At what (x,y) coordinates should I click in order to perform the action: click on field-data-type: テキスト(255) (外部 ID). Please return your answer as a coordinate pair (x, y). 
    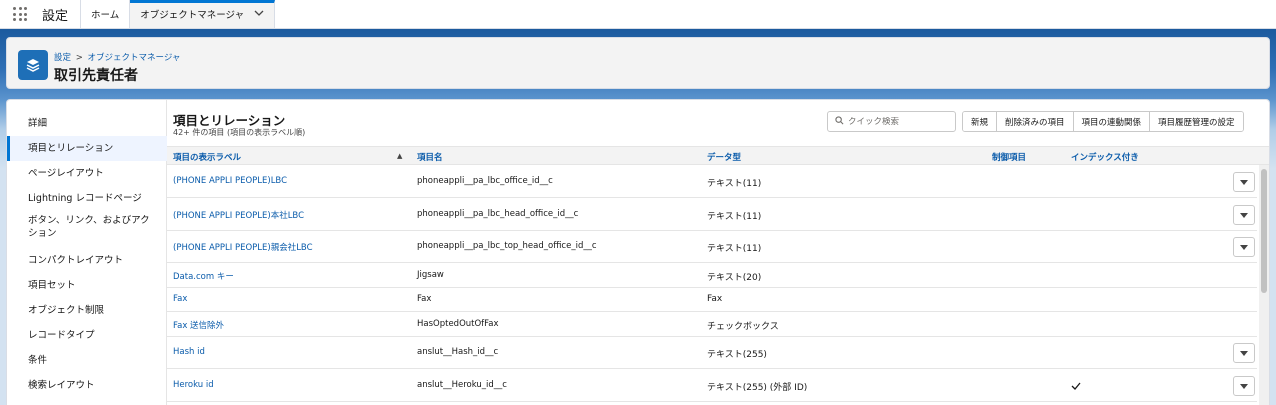
    Looking at the image, I should click on (757, 388).